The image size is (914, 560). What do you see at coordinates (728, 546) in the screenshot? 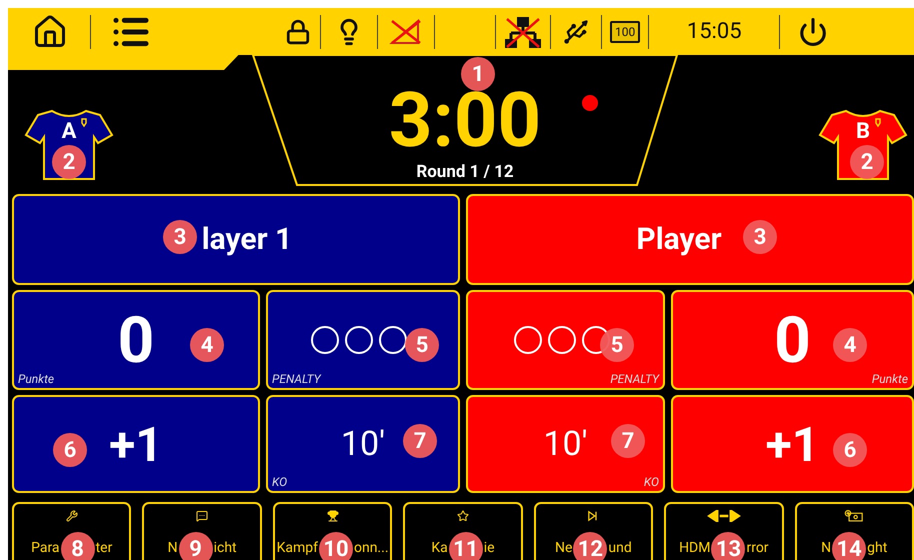
I see `number-marker: 13` at bounding box center [728, 546].